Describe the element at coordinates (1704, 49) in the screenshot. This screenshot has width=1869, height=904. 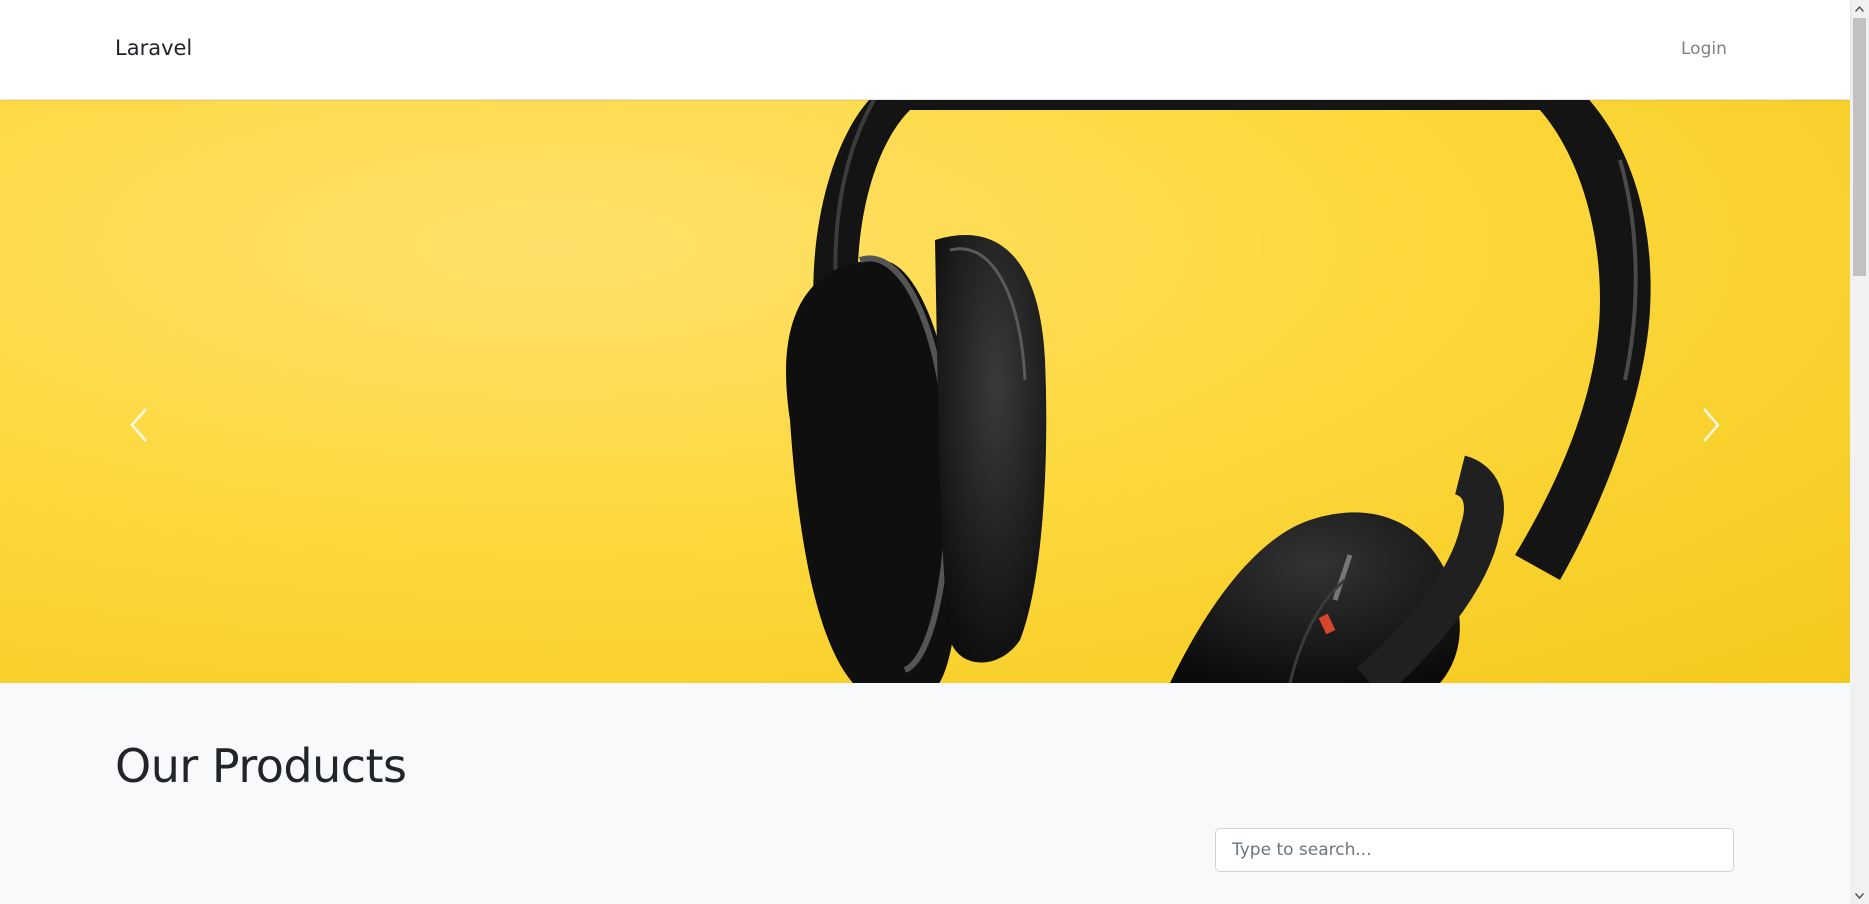
I see `login-link: Login` at that location.